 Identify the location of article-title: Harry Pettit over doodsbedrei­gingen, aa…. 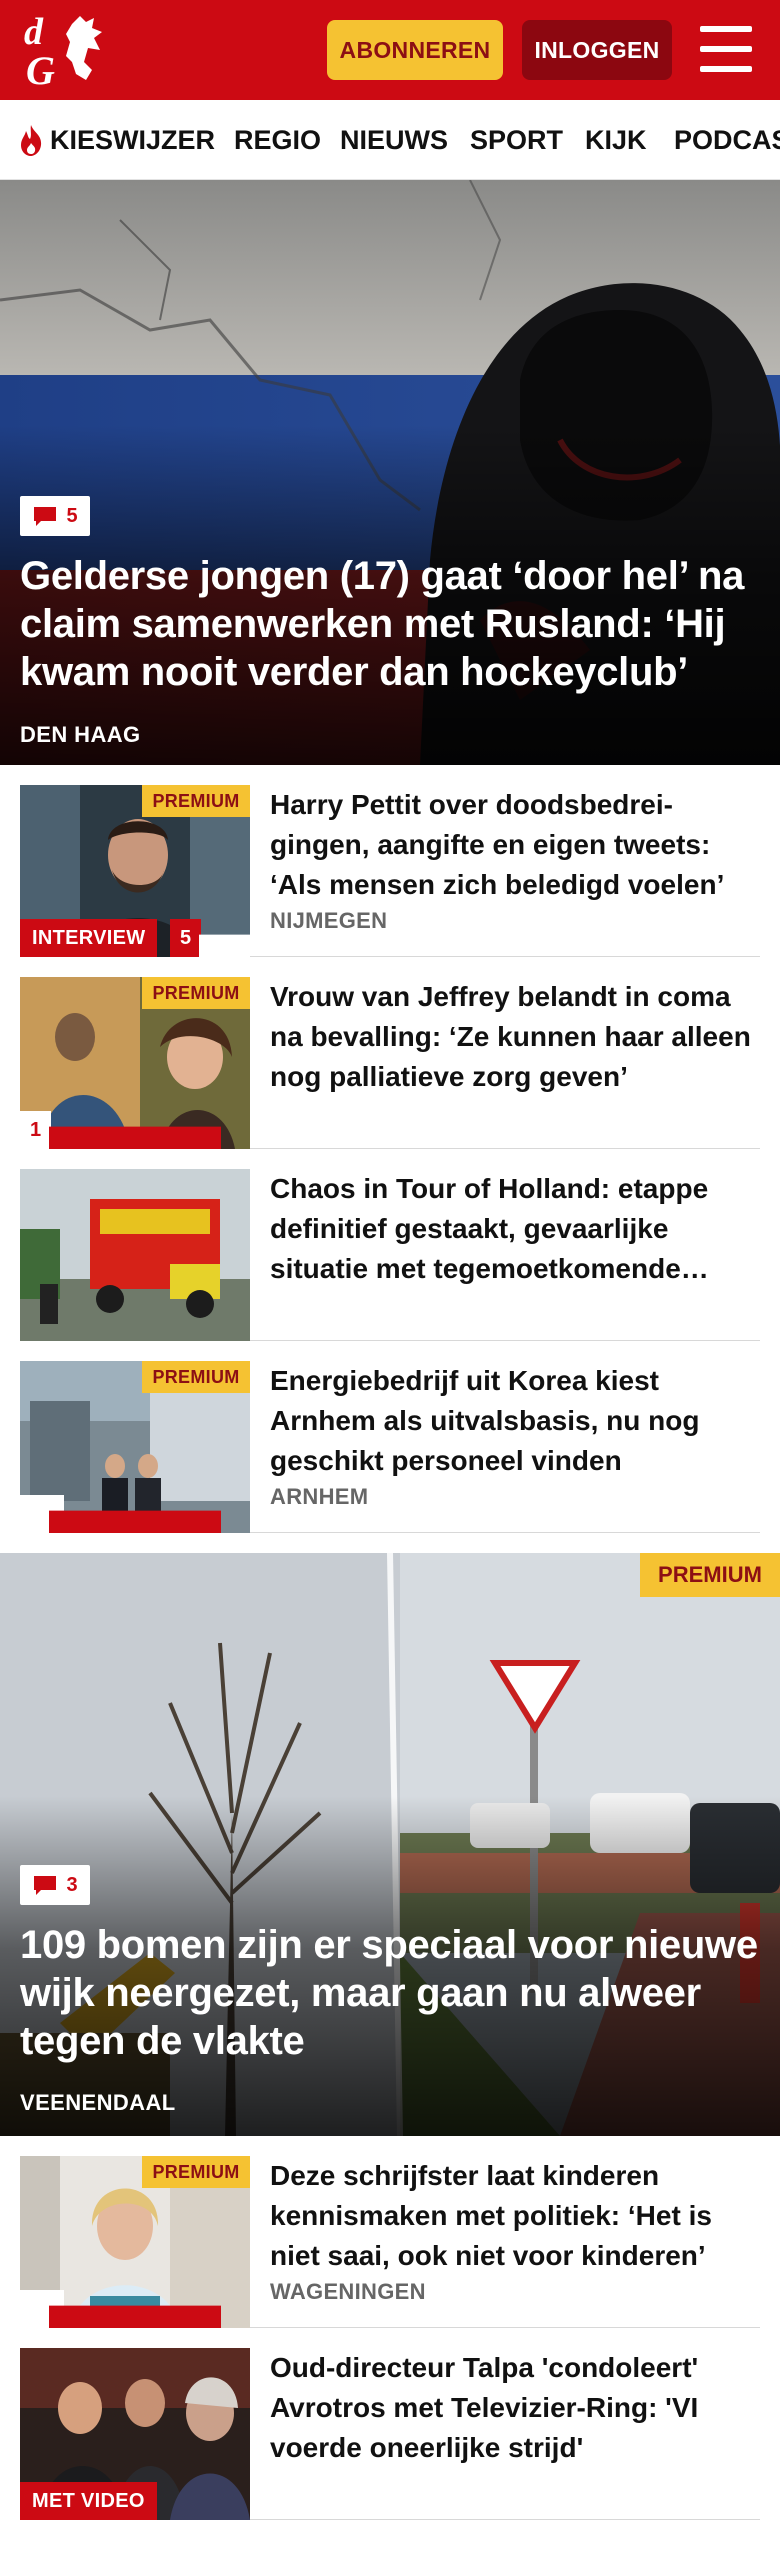
(515, 845).